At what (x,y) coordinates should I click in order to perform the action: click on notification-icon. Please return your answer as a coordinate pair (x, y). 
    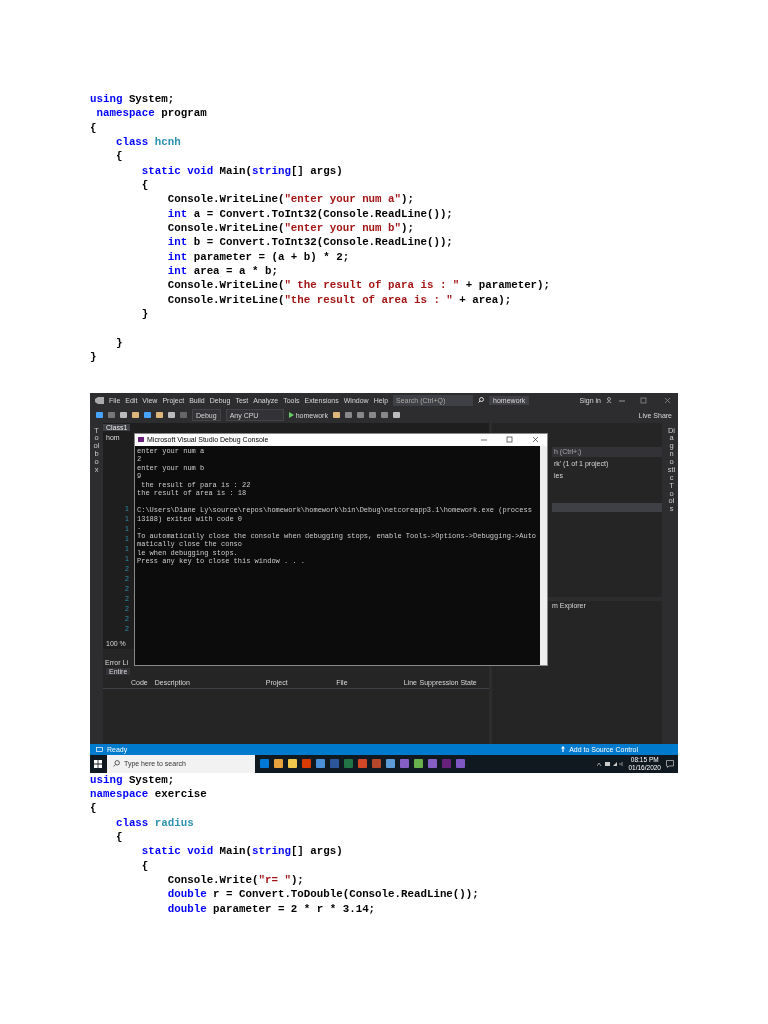
    Looking at the image, I should click on (670, 763).